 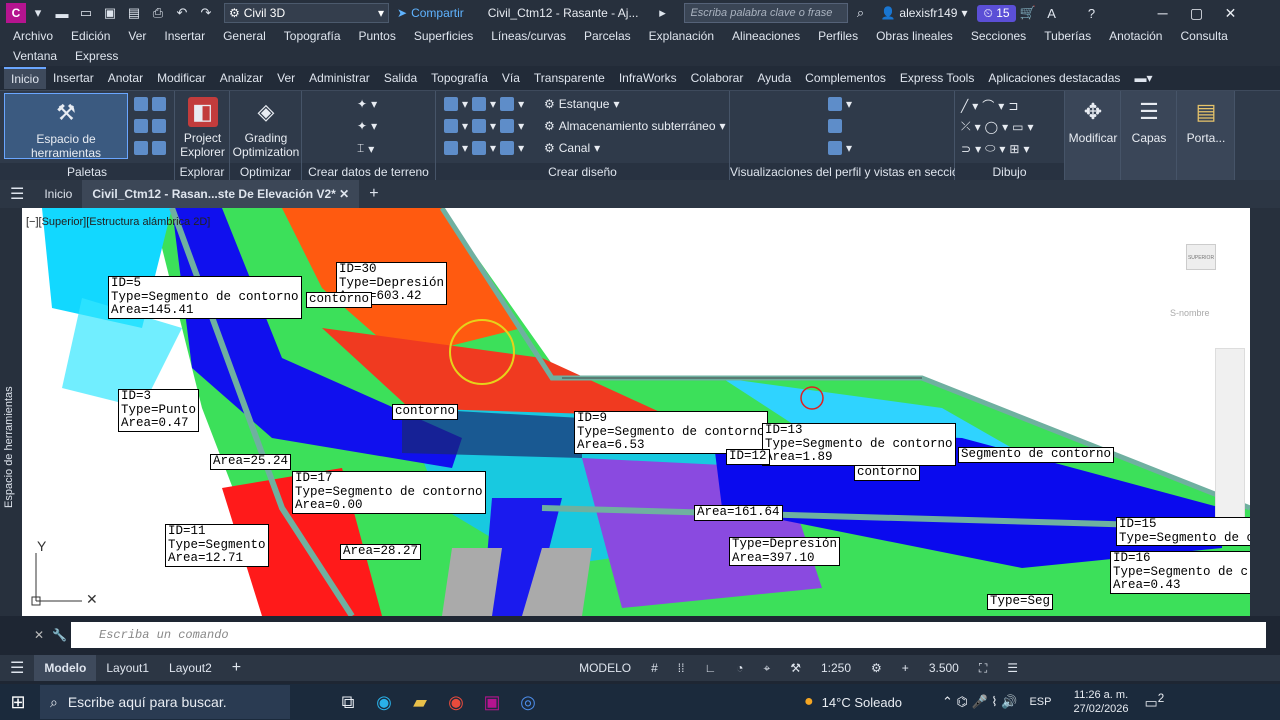 I want to click on design-tools-row-2: ▾ ▾ ▾, so click(x=484, y=126).